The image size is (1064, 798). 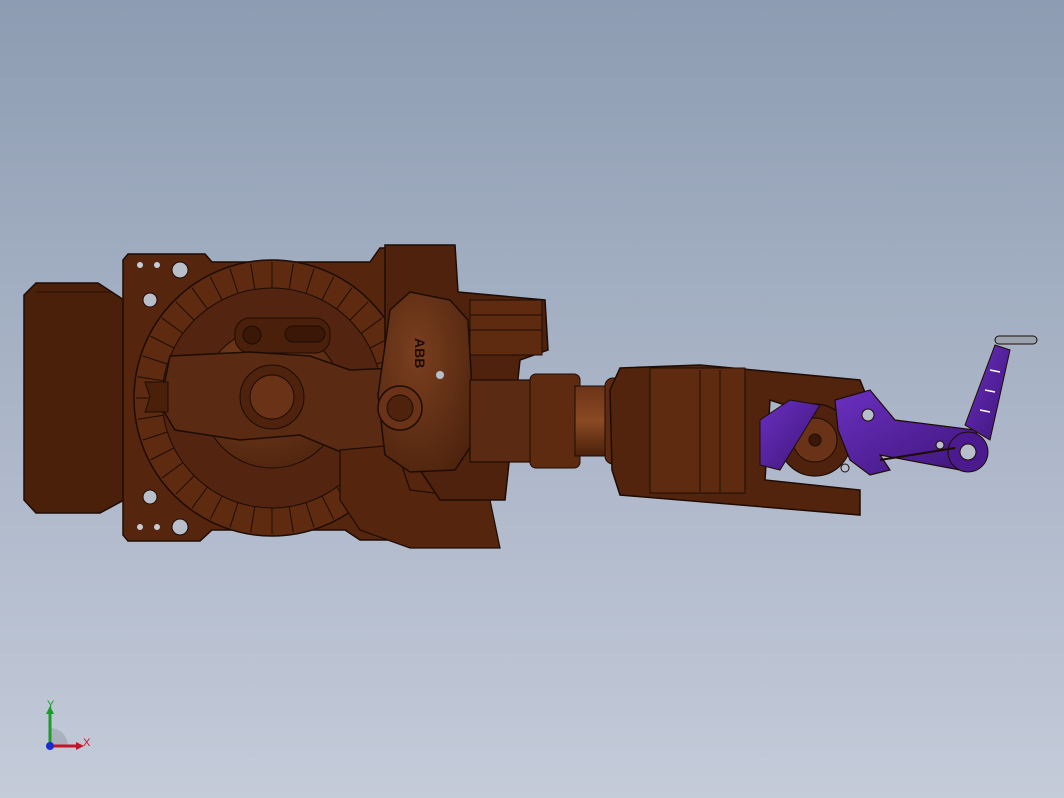 What do you see at coordinates (51, 705) in the screenshot?
I see `triad-y-label: Y` at bounding box center [51, 705].